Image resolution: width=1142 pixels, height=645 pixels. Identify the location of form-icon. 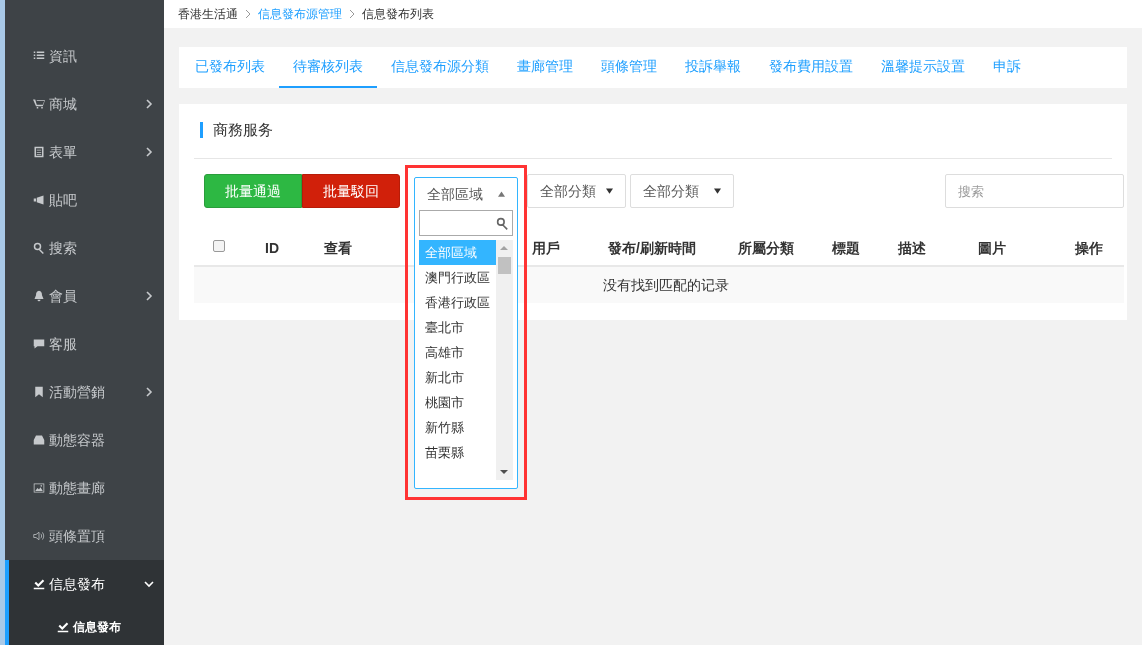
(39, 152).